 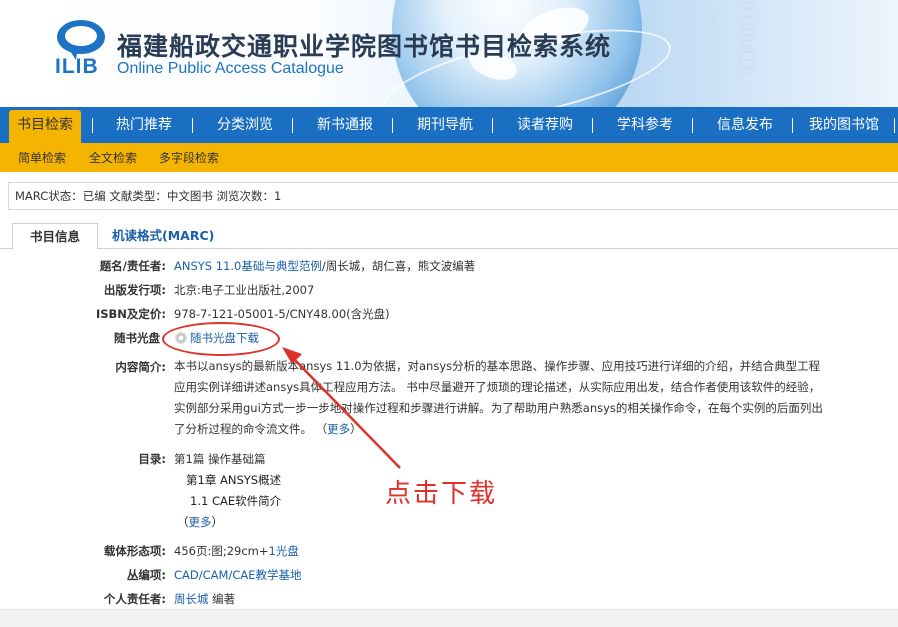 I want to click on annotation-label: 点击下载, so click(x=441, y=494).